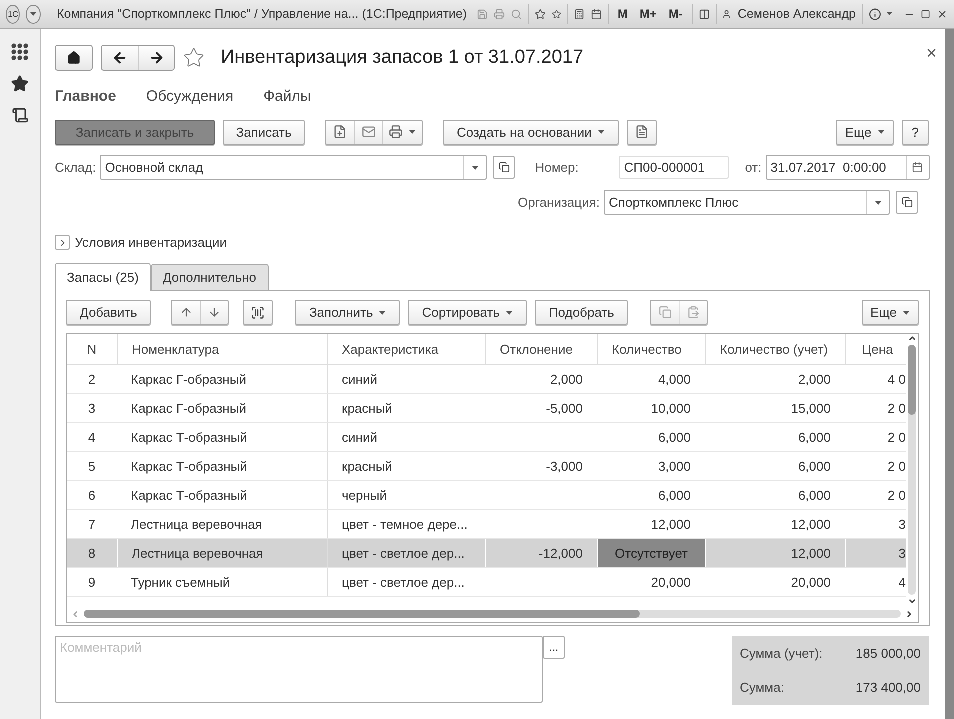 The image size is (954, 719). Describe the element at coordinates (596, 14) in the screenshot. I see `calendar-icon` at that location.